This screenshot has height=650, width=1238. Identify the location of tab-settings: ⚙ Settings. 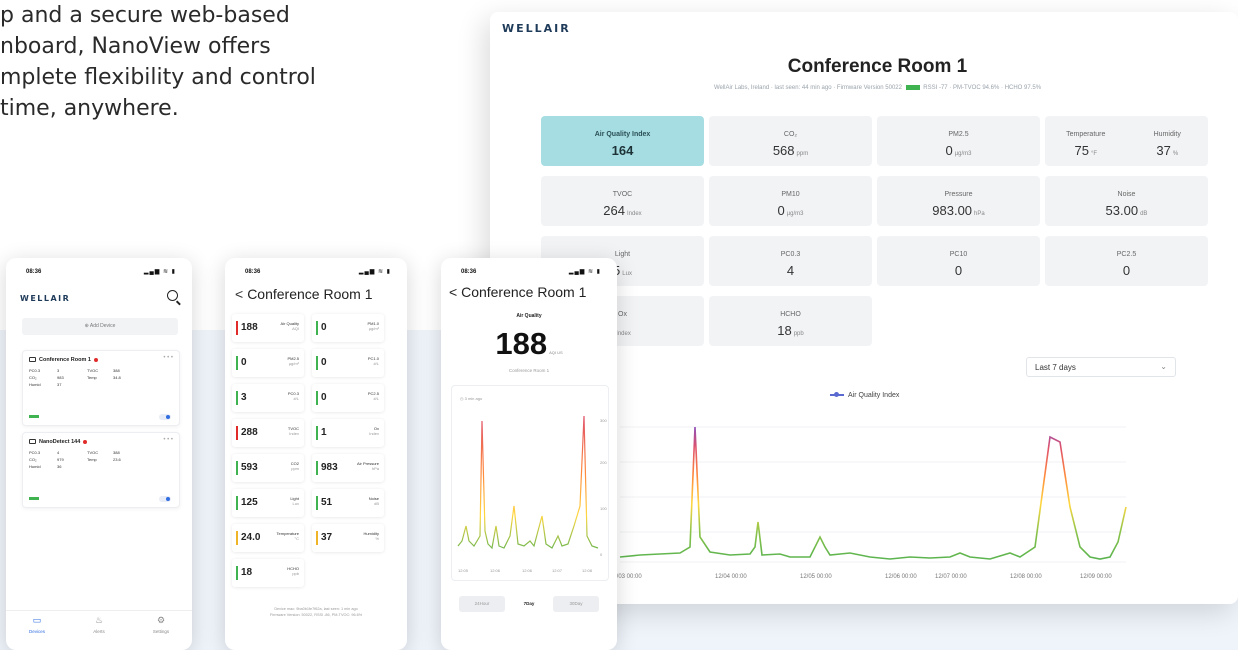
(161, 624).